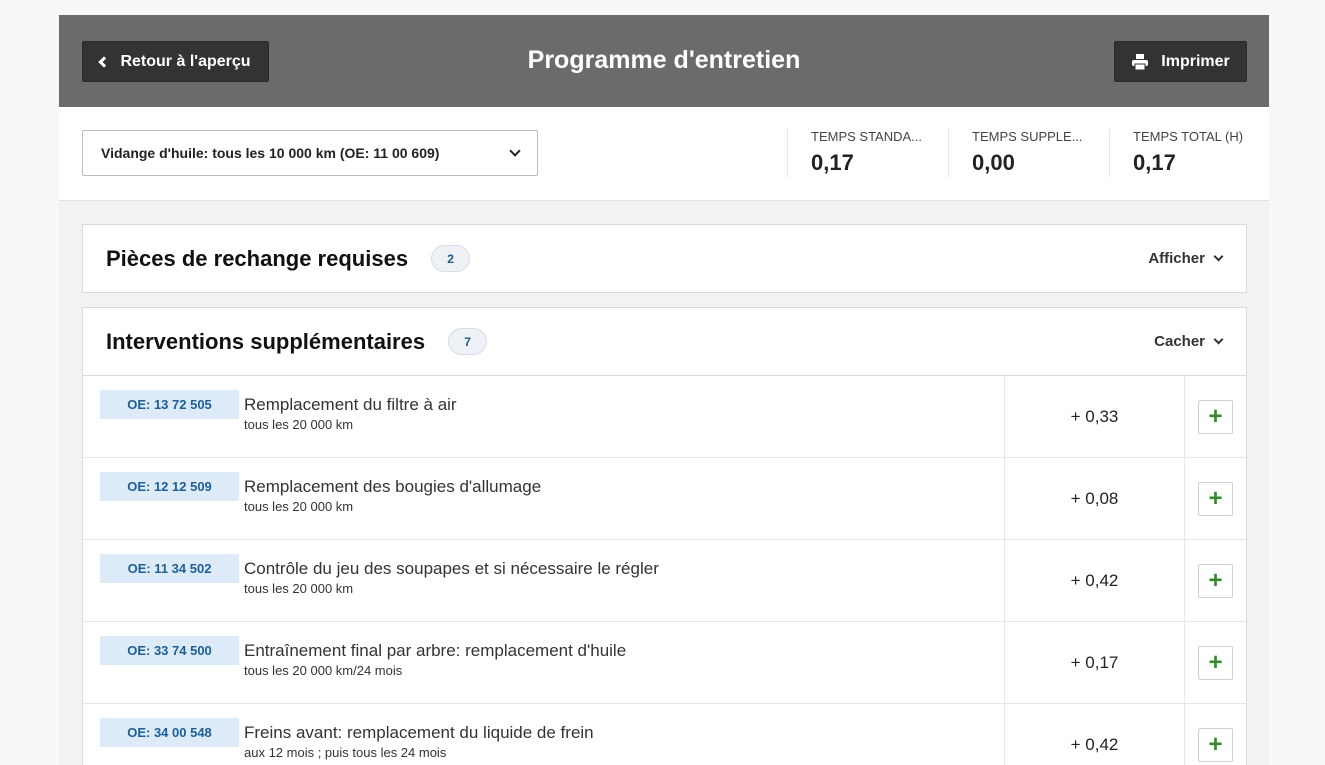 The width and height of the screenshot is (1325, 765). What do you see at coordinates (664, 341) in the screenshot?
I see `interventions-header: Interventions supplémentaires 7 Cacher` at bounding box center [664, 341].